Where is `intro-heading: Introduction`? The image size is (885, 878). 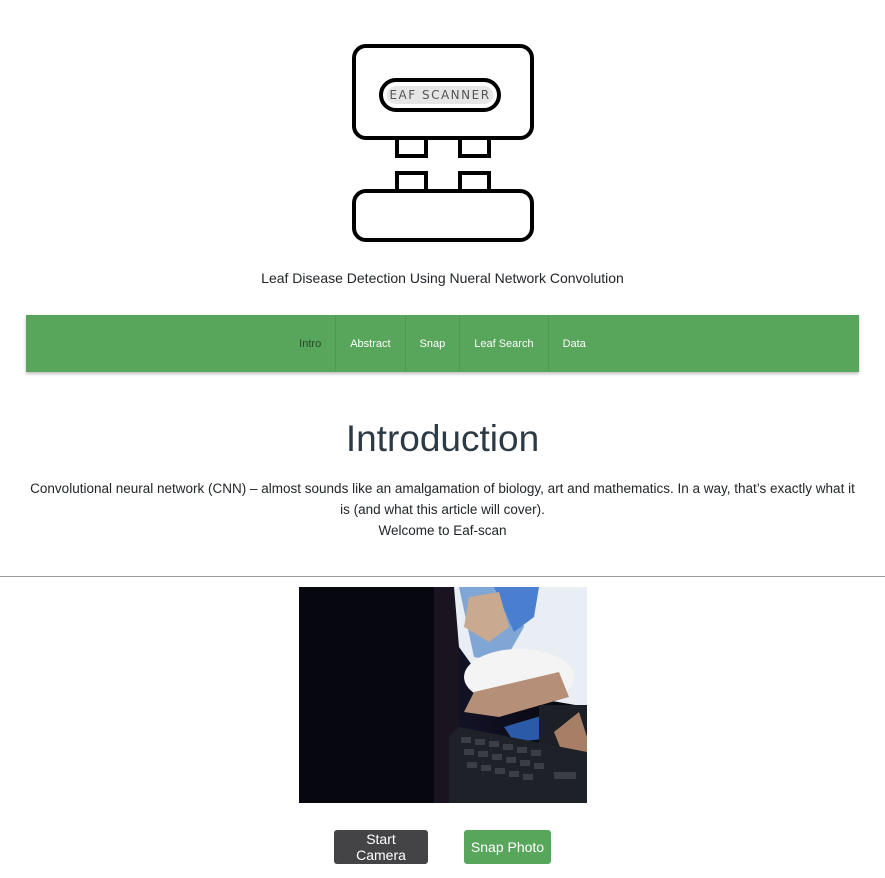 intro-heading: Introduction is located at coordinates (442, 438).